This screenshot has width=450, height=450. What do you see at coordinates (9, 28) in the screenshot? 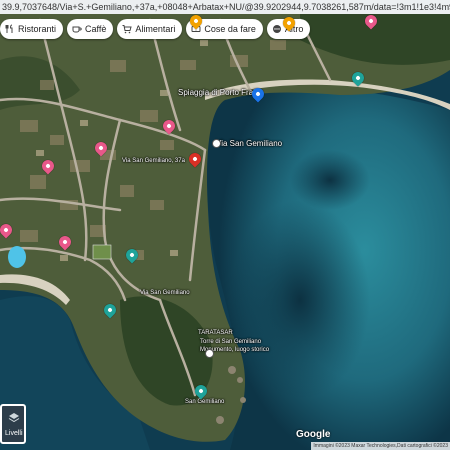
I see `restaurant-icon` at bounding box center [9, 28].